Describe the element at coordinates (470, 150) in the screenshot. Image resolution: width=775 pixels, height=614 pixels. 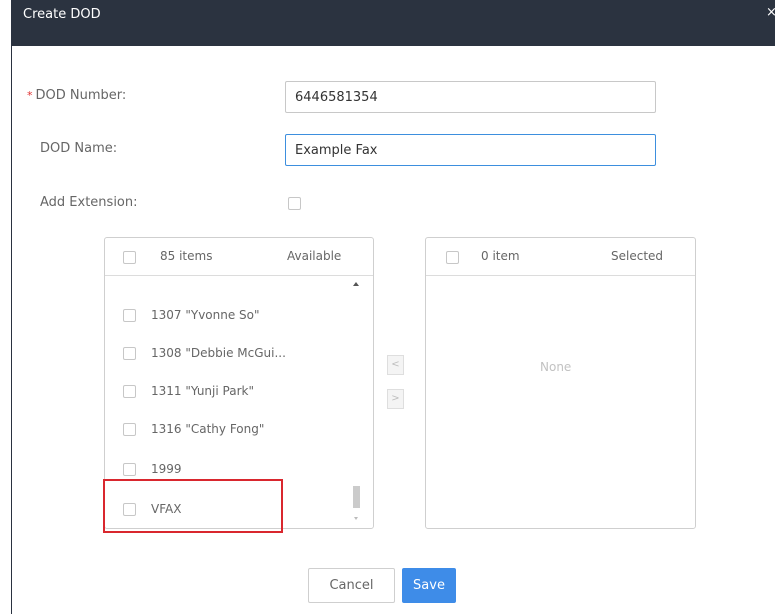
I see `dod-name-input` at that location.